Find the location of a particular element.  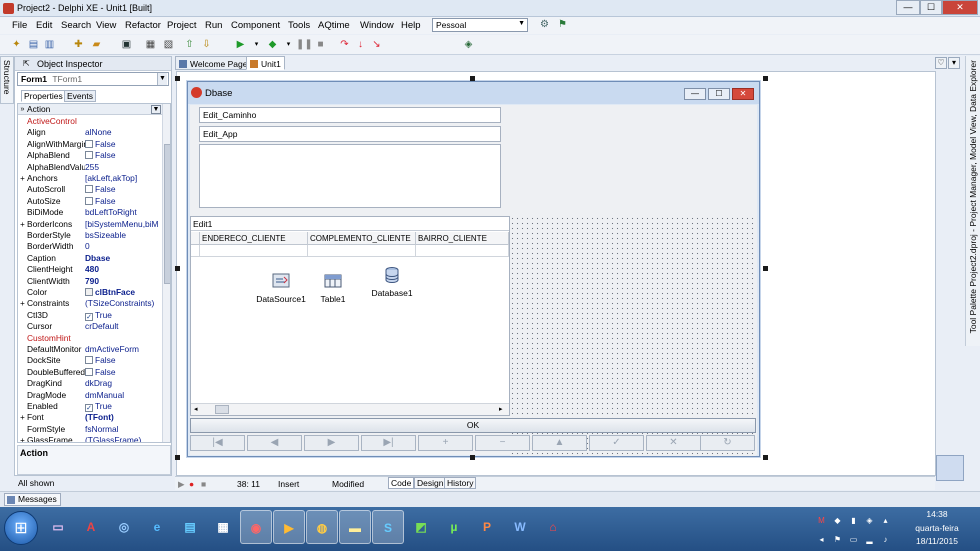

trace-into-icon: ↓ is located at coordinates (360, 44).